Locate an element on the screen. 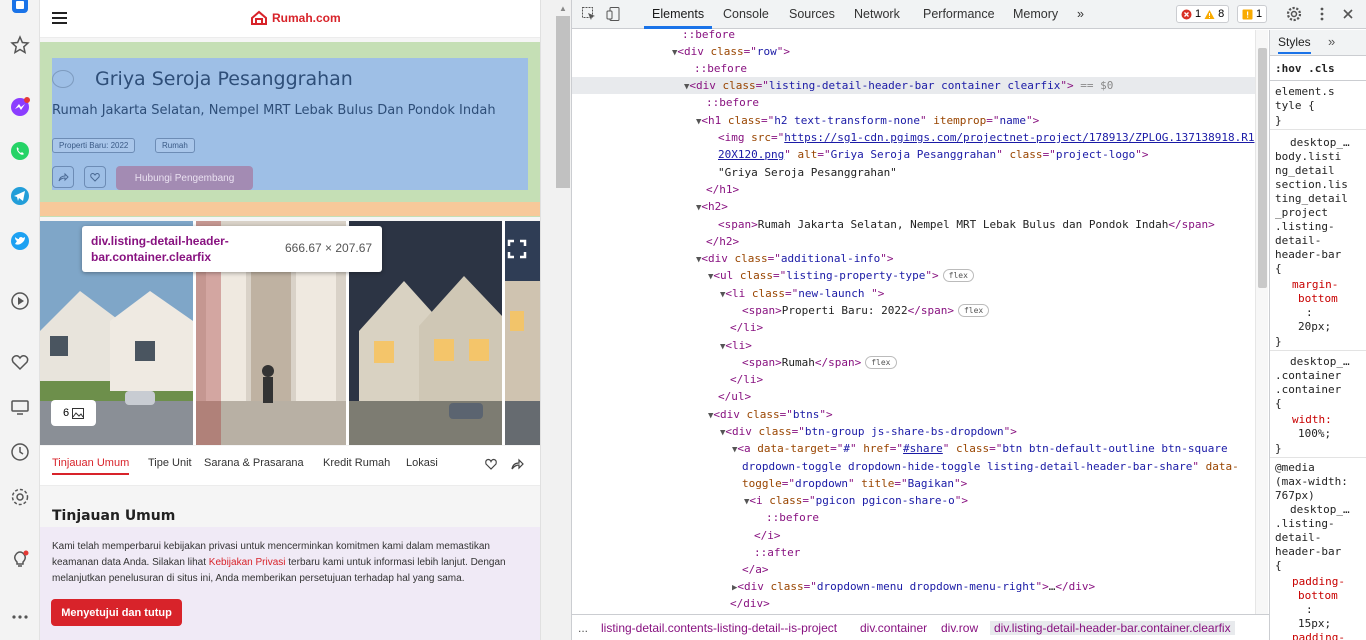 The width and height of the screenshot is (1366, 640). device-toolbar-icon is located at coordinates (614, 14).